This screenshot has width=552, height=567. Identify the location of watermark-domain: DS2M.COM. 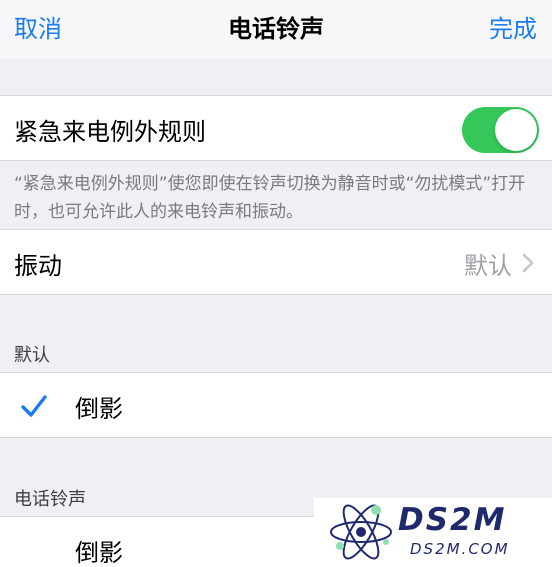
(460, 549).